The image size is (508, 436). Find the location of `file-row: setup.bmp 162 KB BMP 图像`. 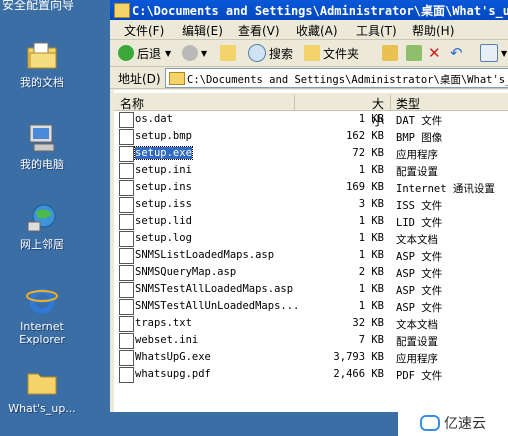

file-row: setup.bmp 162 KB BMP 图像 is located at coordinates (311, 136).